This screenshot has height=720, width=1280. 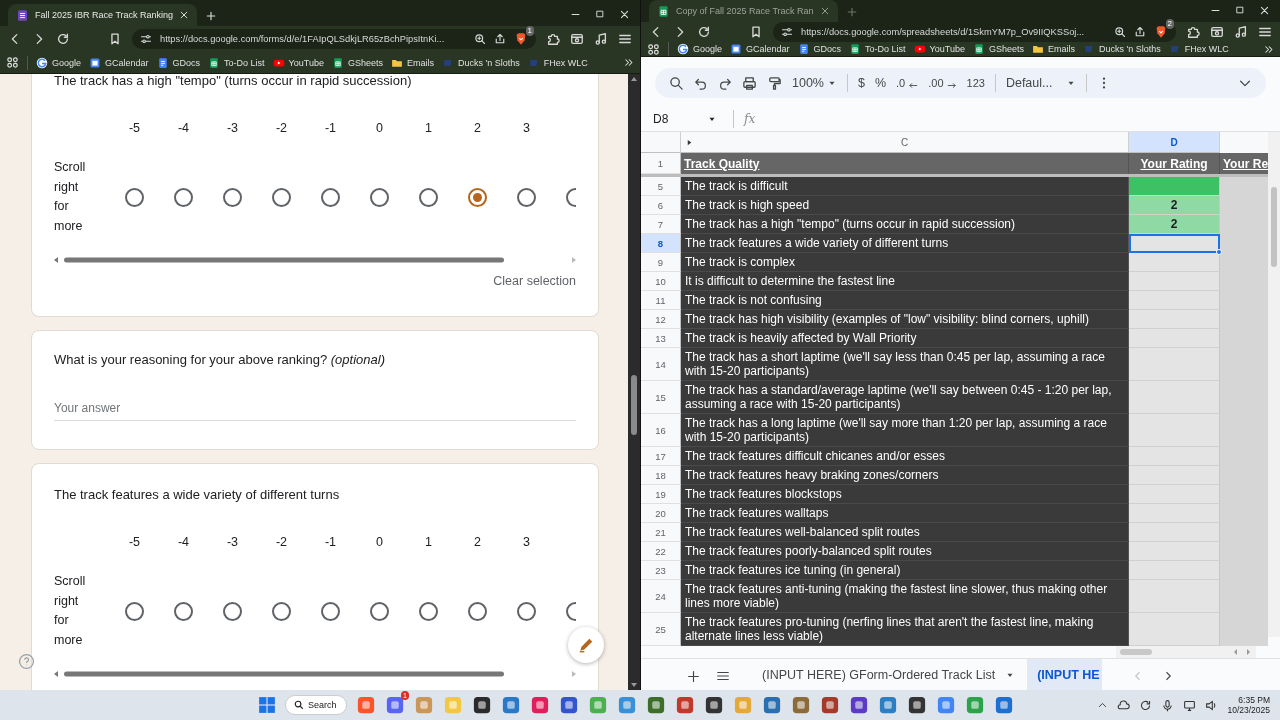 What do you see at coordinates (1248, 705) in the screenshot?
I see `clock: 6:35 PM 10/23/2025` at bounding box center [1248, 705].